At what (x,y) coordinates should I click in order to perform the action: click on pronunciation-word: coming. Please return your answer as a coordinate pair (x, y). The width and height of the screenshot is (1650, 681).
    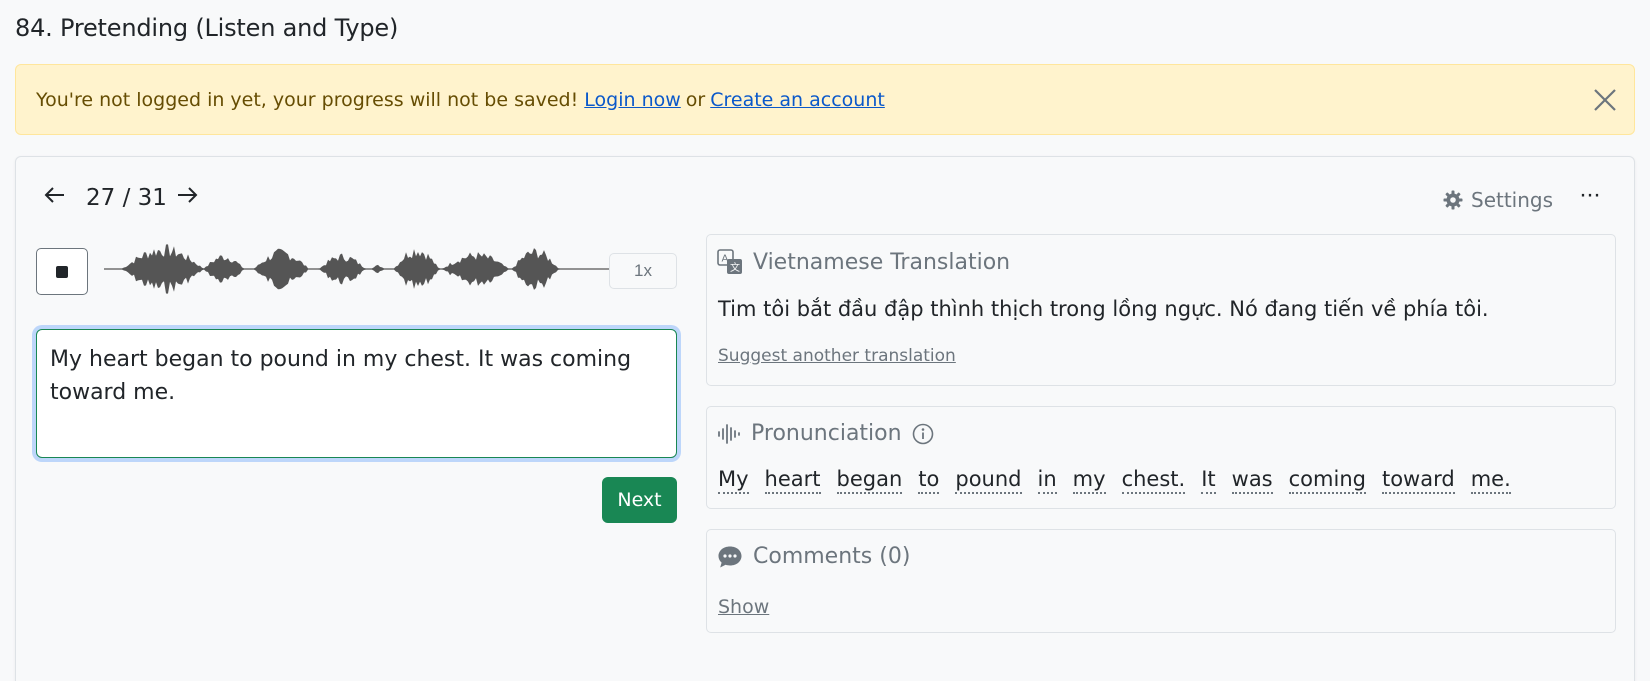
    Looking at the image, I should click on (1327, 480).